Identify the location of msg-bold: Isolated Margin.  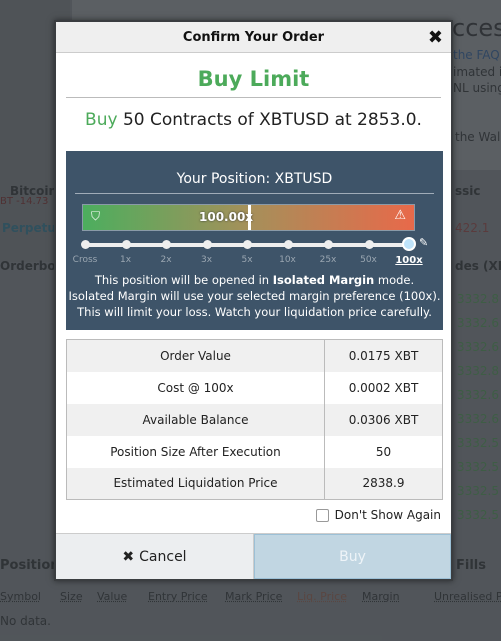
(323, 280).